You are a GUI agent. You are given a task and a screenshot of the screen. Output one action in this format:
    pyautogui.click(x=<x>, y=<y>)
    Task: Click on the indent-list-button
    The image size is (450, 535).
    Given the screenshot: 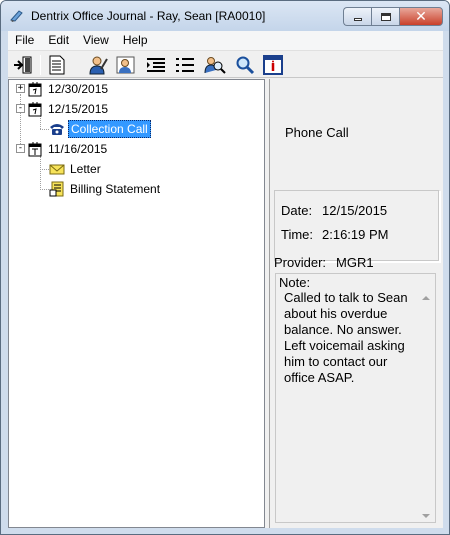 What is the action you would take?
    pyautogui.click(x=156, y=65)
    